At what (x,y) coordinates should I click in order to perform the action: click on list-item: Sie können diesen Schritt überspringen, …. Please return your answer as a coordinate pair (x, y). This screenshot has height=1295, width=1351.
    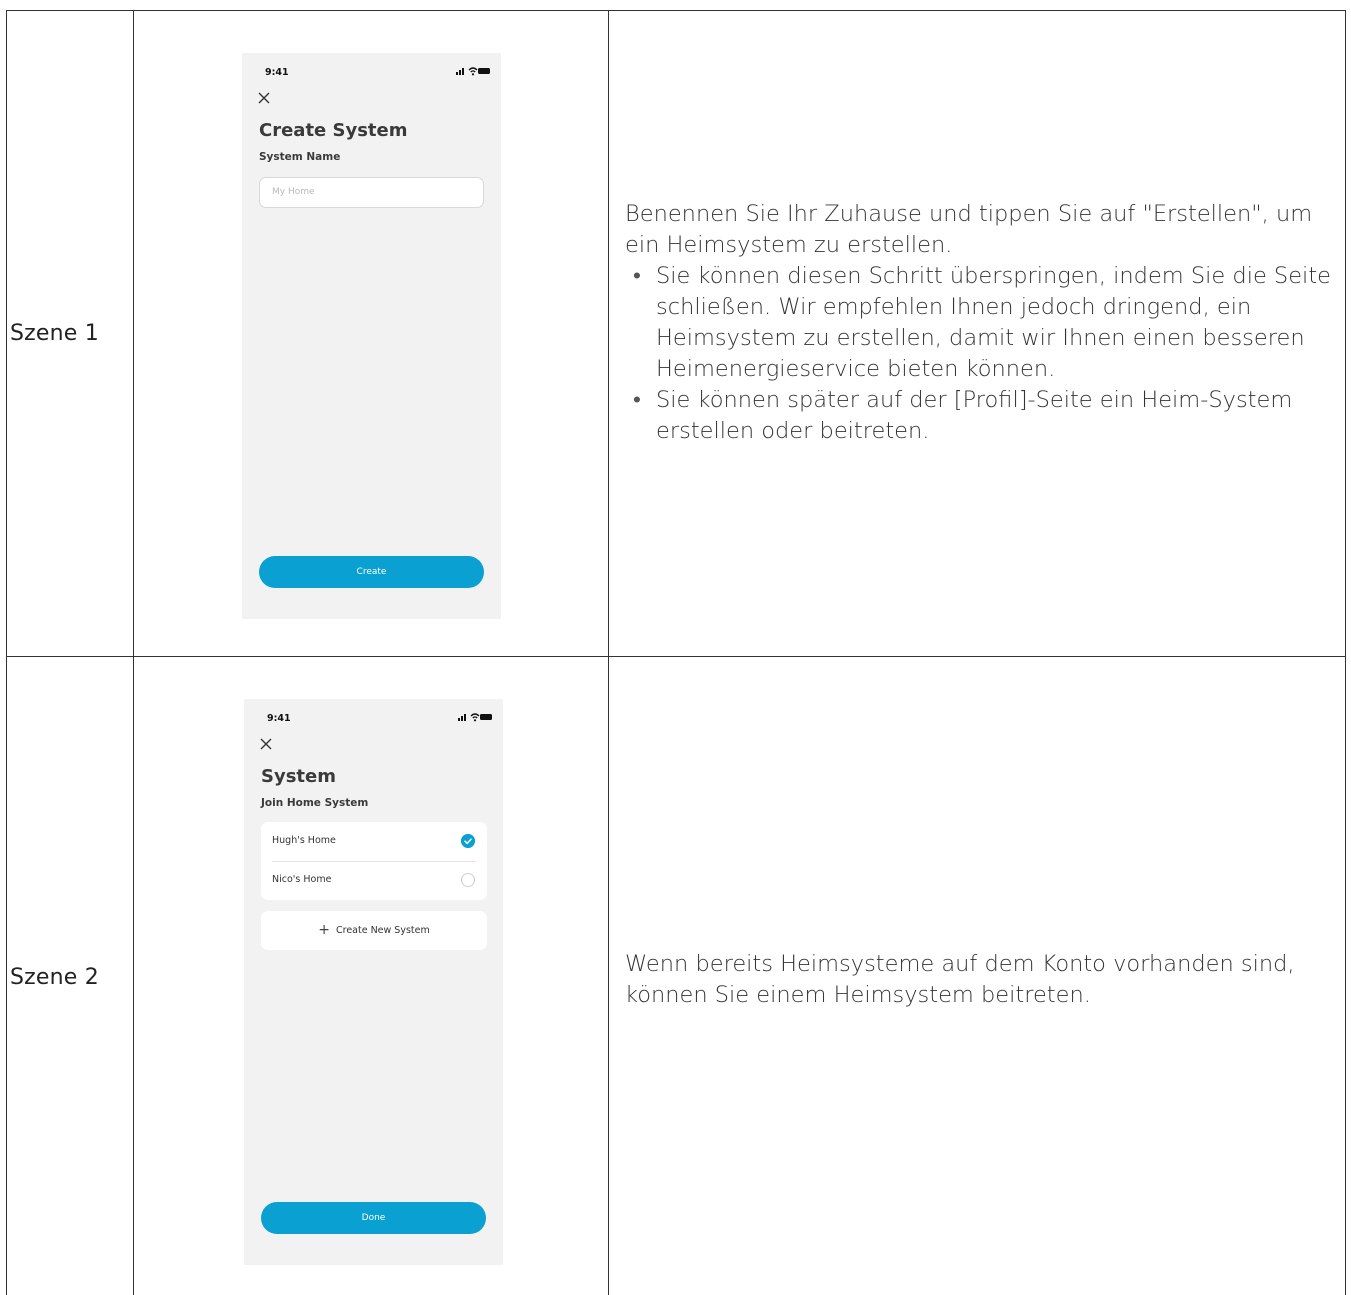
    Looking at the image, I should click on (986, 323).